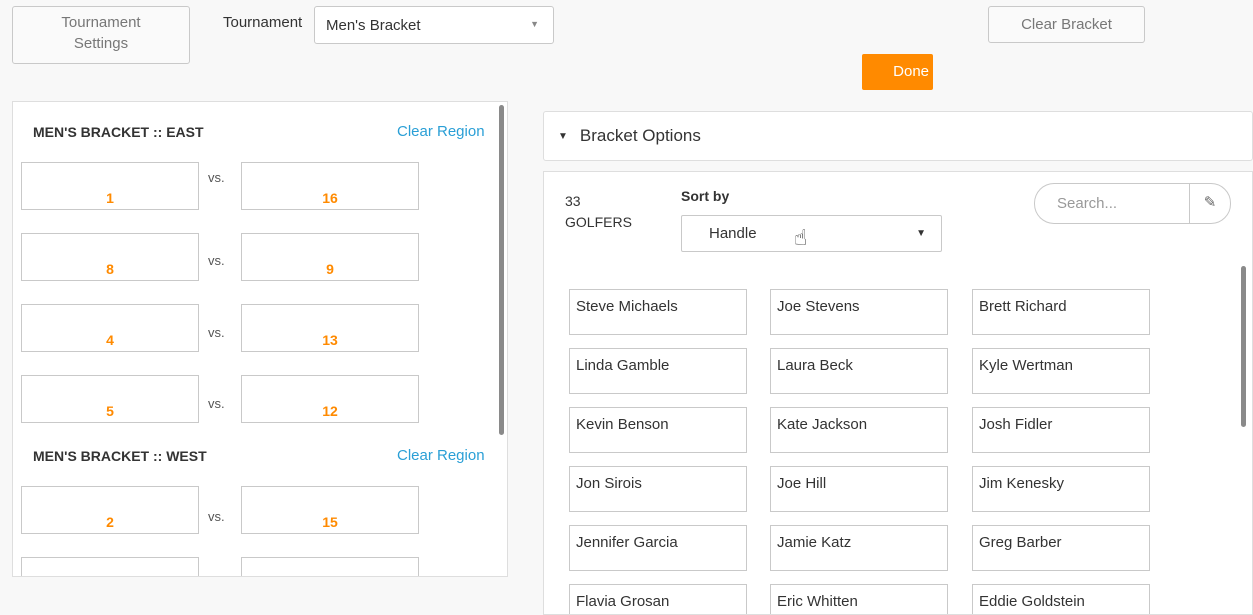 This screenshot has height=615, width=1253. What do you see at coordinates (640, 135) in the screenshot?
I see `bracket-options-label: Bracket Options` at bounding box center [640, 135].